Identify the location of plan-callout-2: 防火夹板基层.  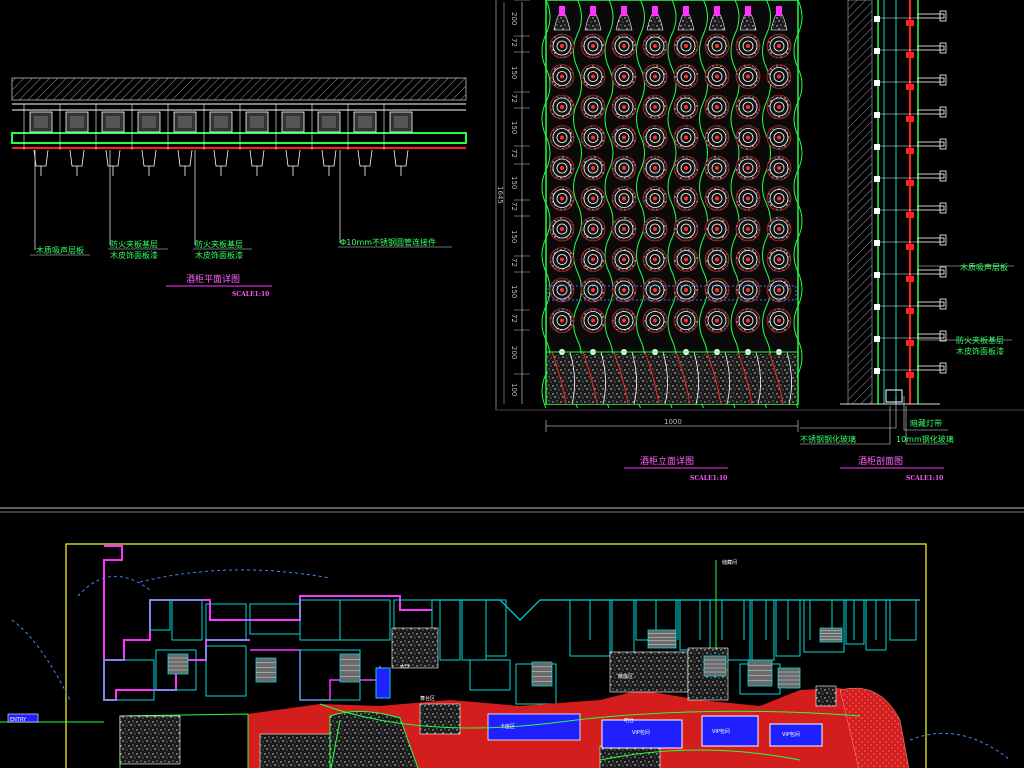
(134, 244).